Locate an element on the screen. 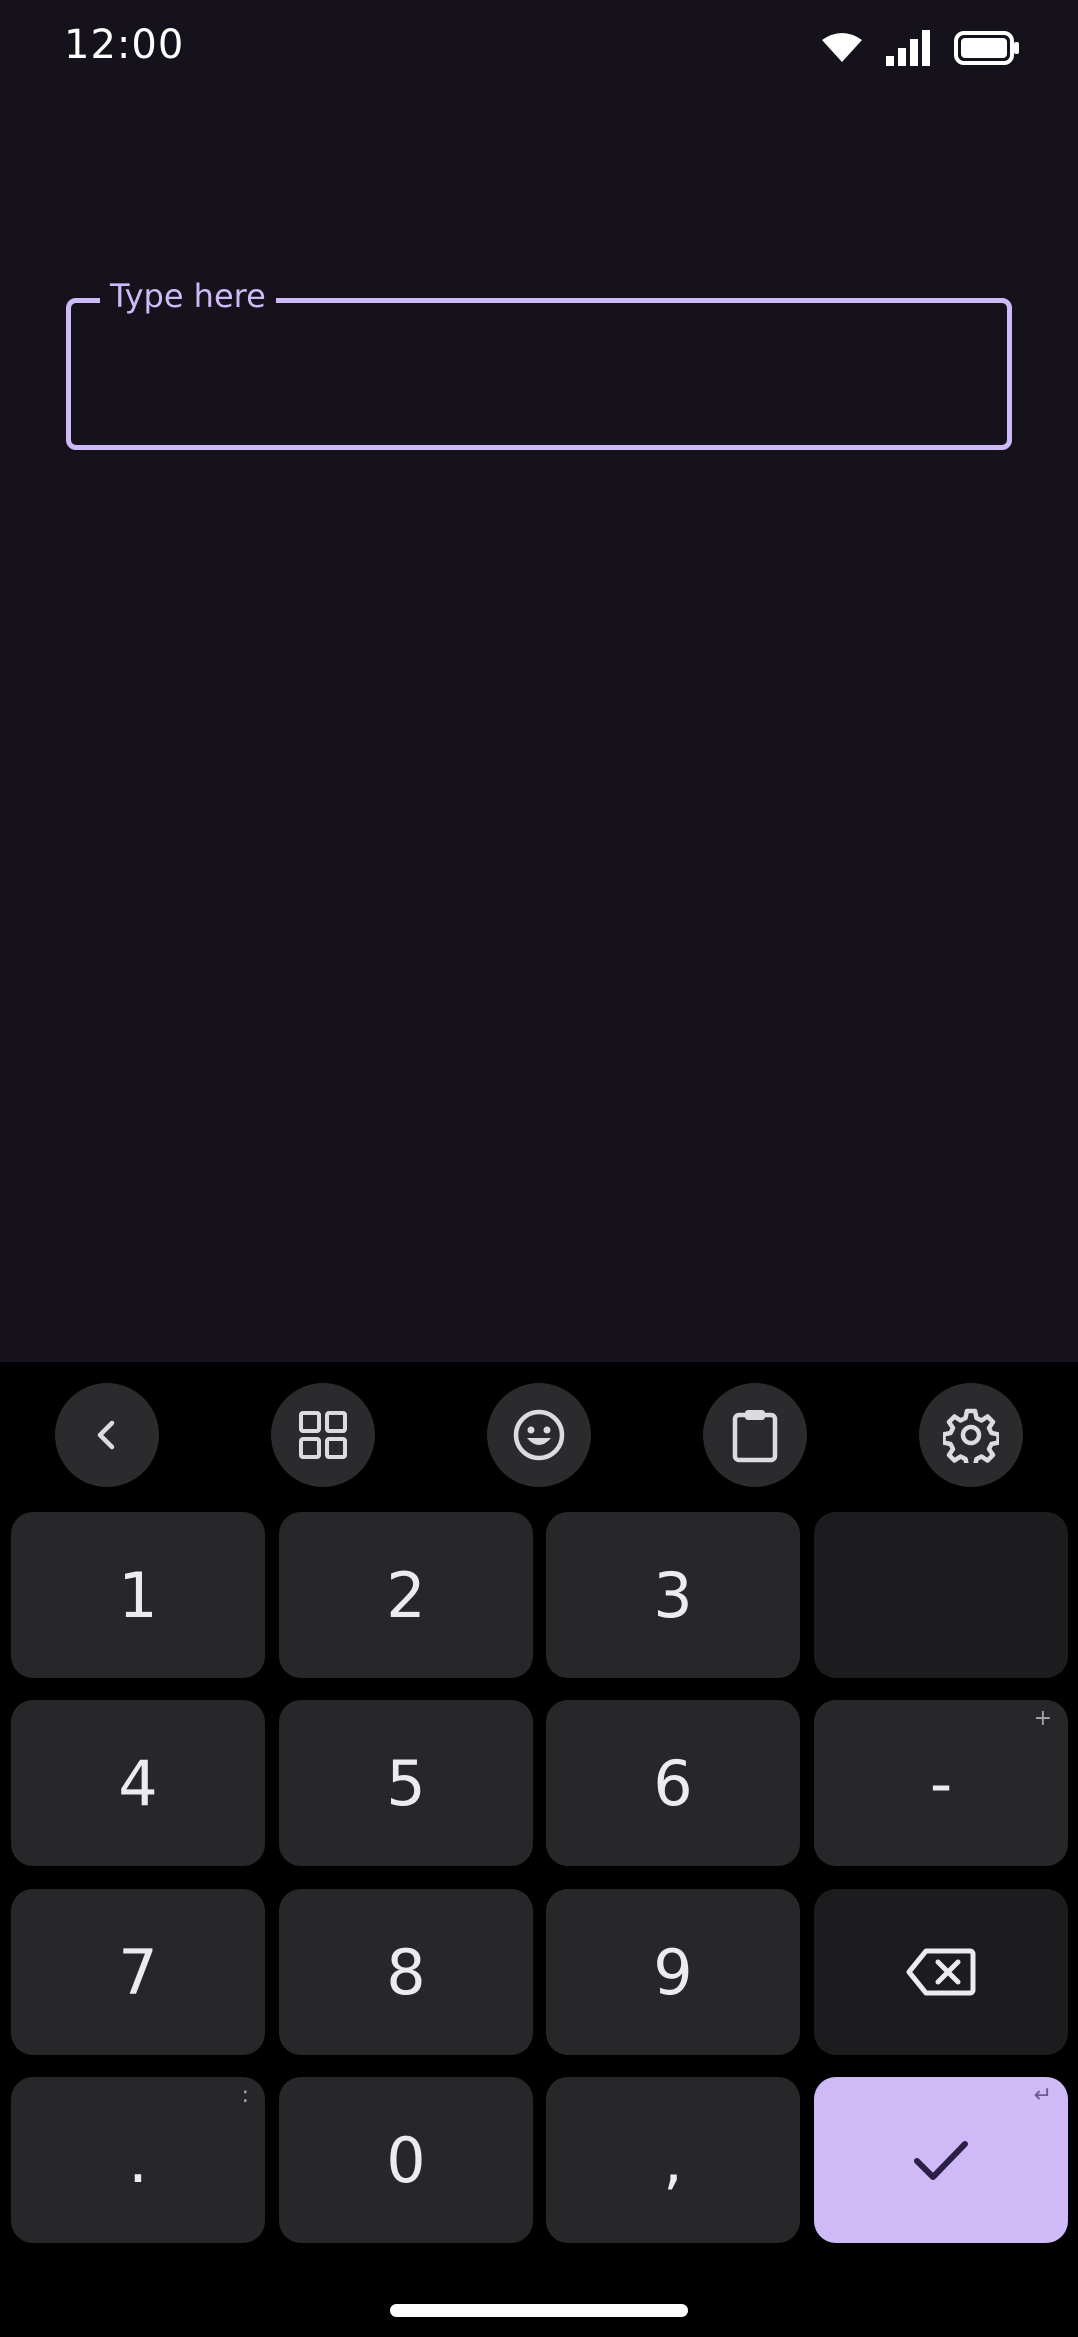 The height and width of the screenshot is (2337, 1078). gear-icon is located at coordinates (971, 1435).